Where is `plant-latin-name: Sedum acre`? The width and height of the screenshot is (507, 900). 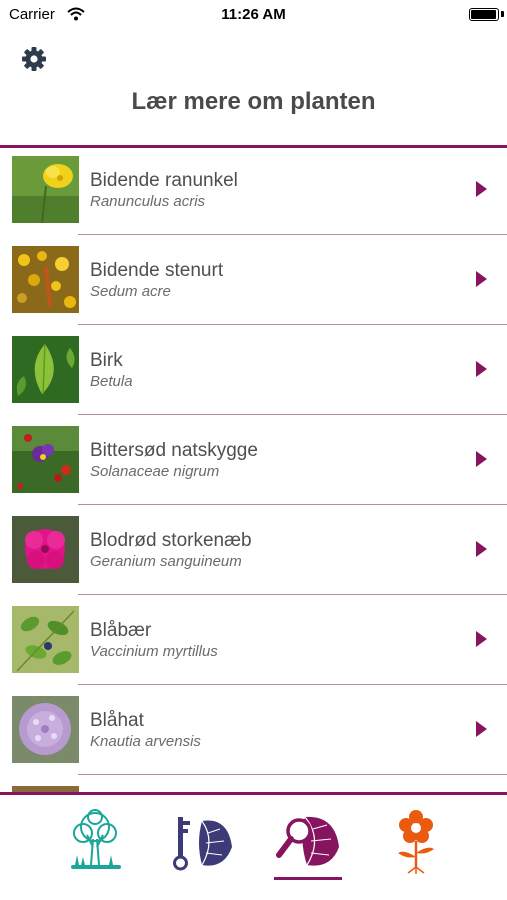 plant-latin-name: Sedum acre is located at coordinates (130, 291).